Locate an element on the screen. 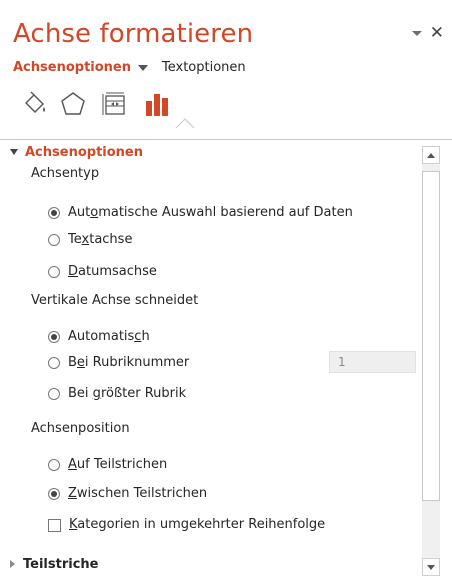 This screenshot has width=452, height=581. axis-options-bar-chart-icon is located at coordinates (157, 104).